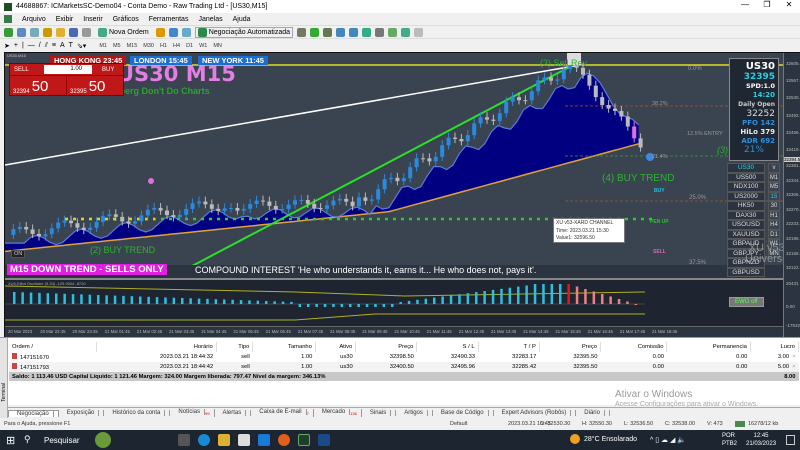  What do you see at coordinates (169, 19) in the screenshot?
I see `menu-ferramentas: Ferramentas` at bounding box center [169, 19].